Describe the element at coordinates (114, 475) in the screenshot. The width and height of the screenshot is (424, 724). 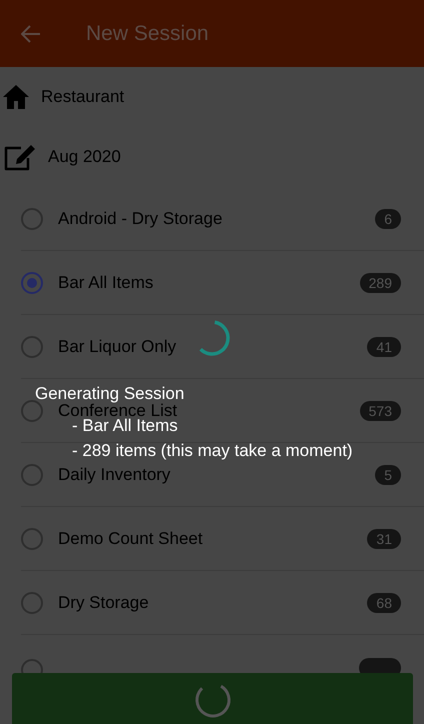
I see `count-sheet-name: Daily Inventory` at that location.